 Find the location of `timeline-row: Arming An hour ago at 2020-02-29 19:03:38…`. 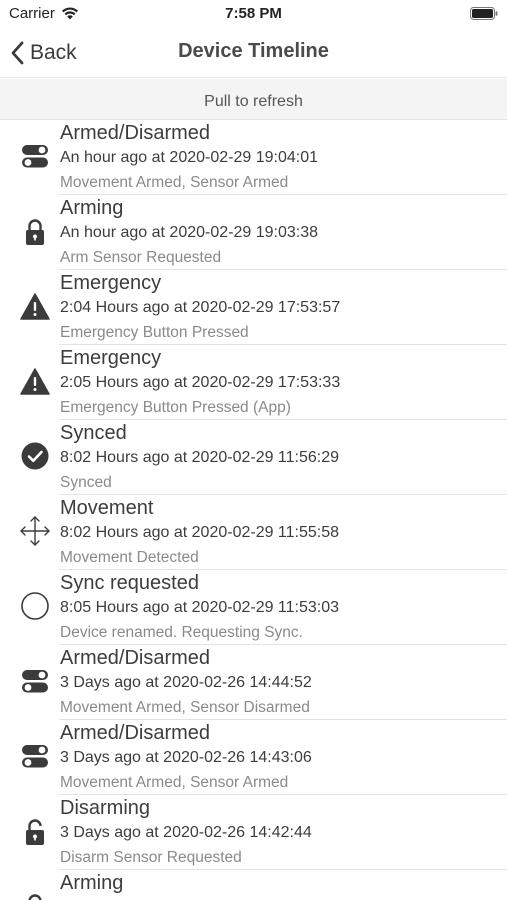

timeline-row: Arming An hour ago at 2020-02-29 19:03:38… is located at coordinates (253, 232).